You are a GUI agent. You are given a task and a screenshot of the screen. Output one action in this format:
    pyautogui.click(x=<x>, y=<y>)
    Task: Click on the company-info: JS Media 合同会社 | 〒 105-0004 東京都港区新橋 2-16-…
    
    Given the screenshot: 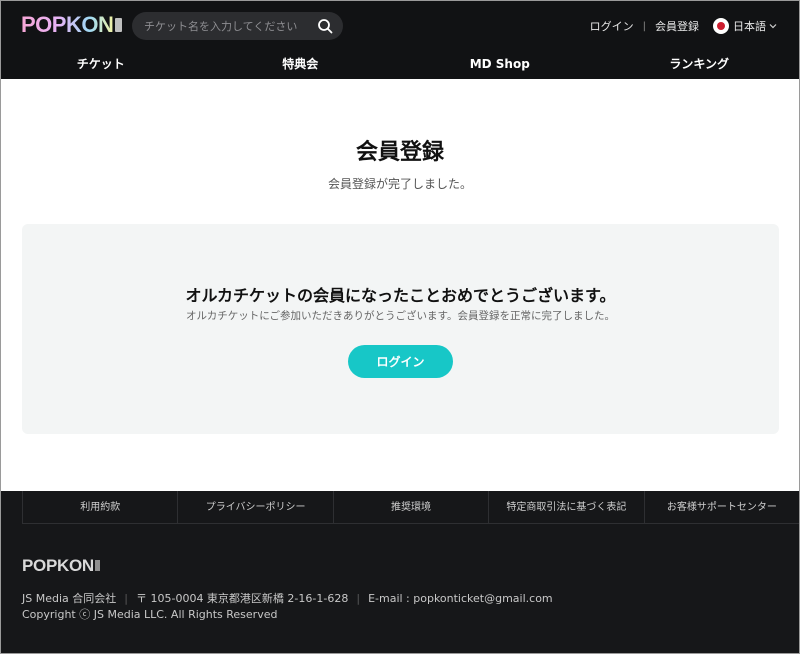 What is the action you would take?
    pyautogui.click(x=287, y=598)
    